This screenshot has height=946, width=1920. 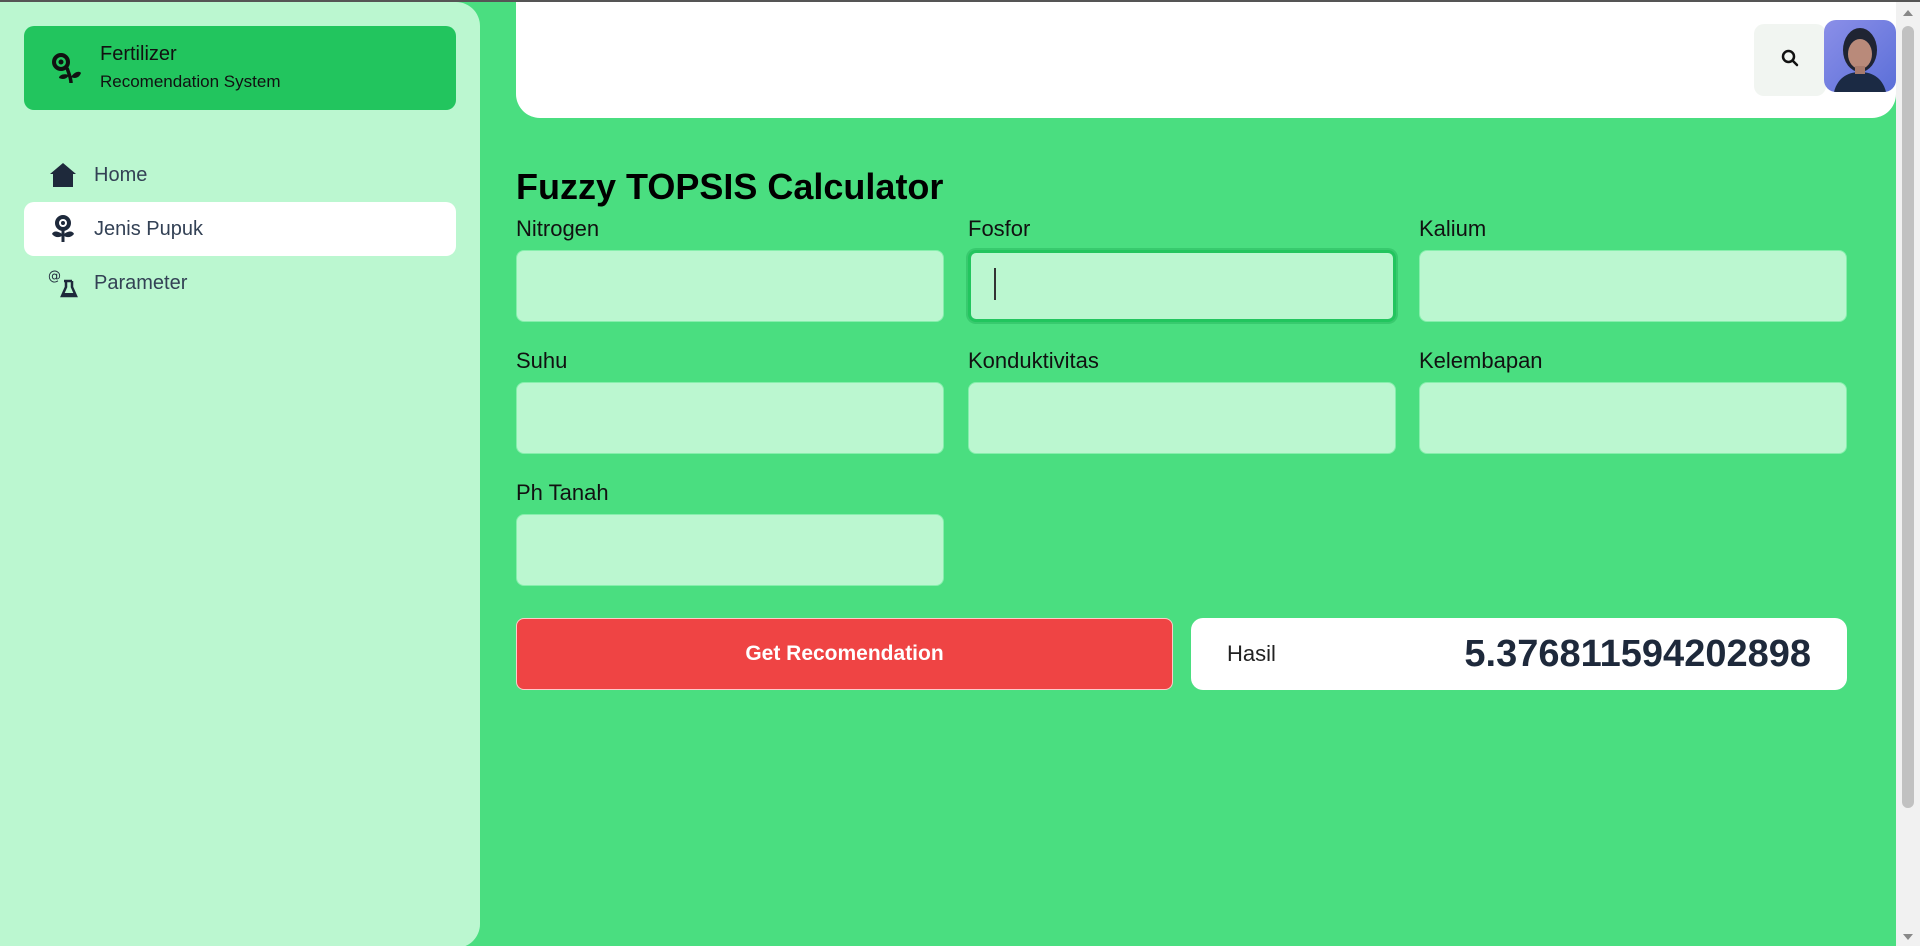 I want to click on page-title: Fuzzy TOPSIS Calculator, so click(x=730, y=186).